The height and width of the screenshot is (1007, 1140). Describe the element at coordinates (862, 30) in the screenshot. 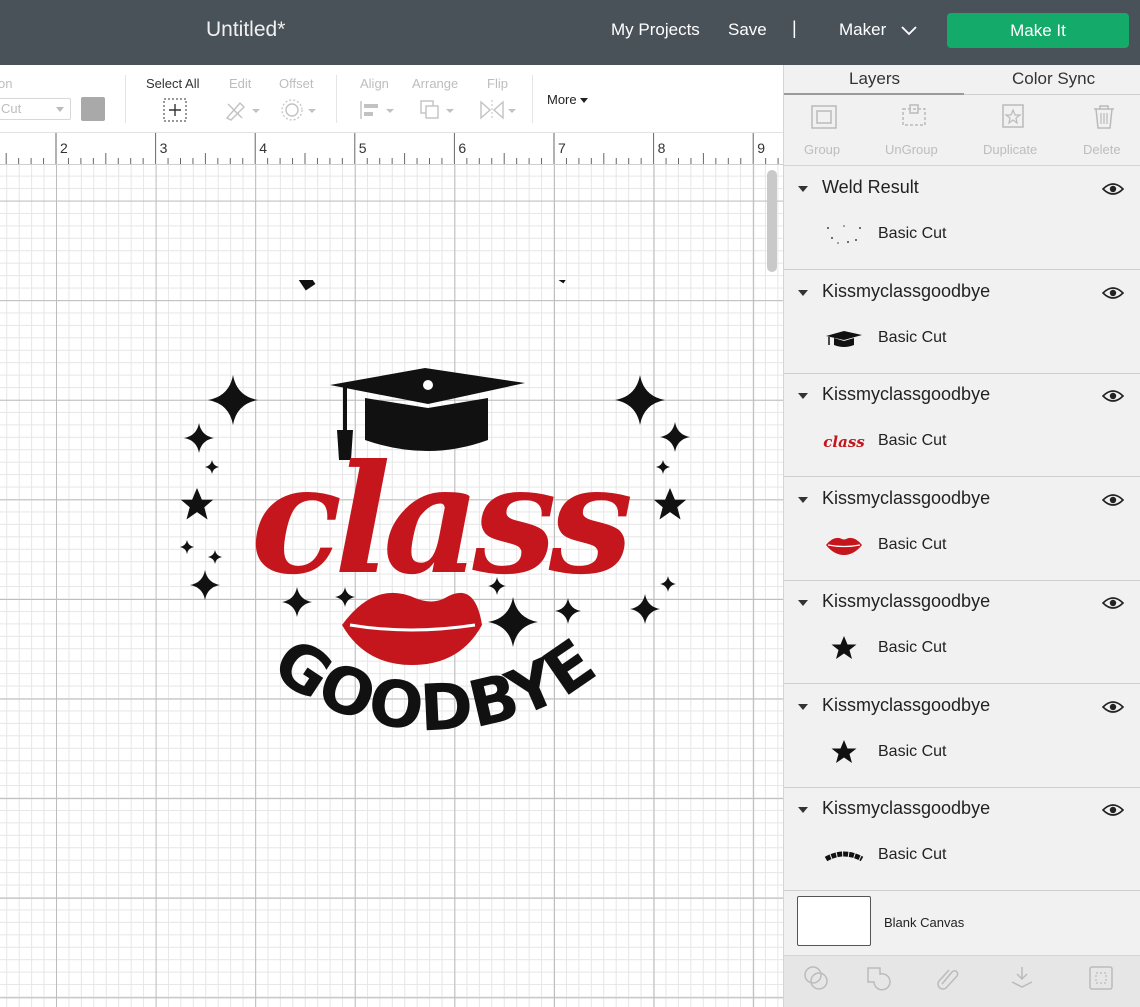

I see `machine-select: Maker` at that location.